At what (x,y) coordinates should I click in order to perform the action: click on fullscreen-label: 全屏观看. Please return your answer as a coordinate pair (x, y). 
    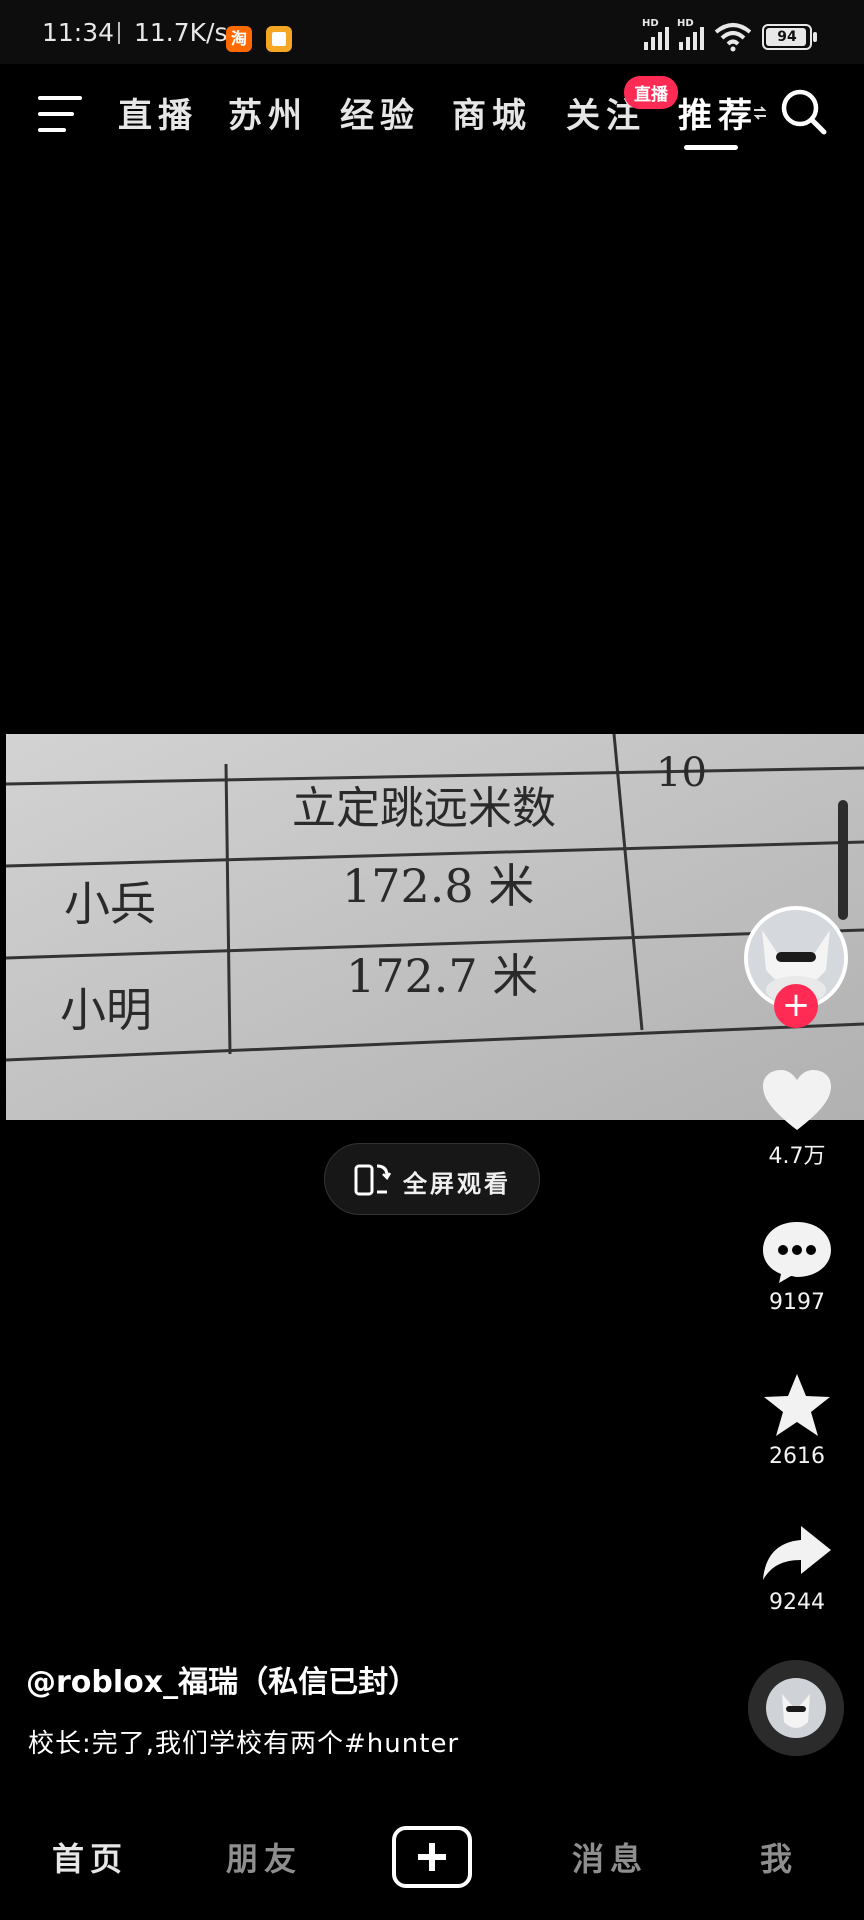
    Looking at the image, I should click on (457, 1184).